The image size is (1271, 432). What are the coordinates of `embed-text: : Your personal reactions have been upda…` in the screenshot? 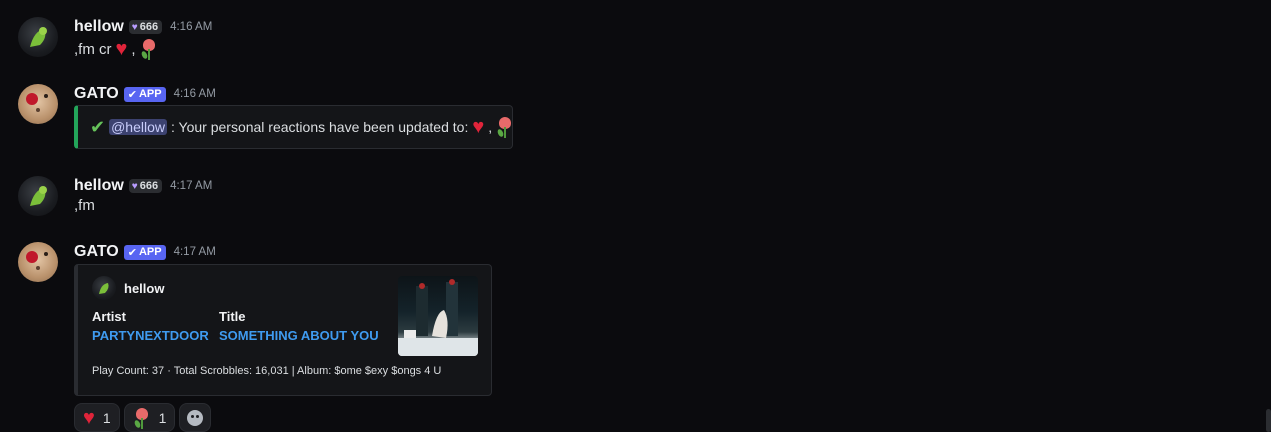 It's located at (320, 127).